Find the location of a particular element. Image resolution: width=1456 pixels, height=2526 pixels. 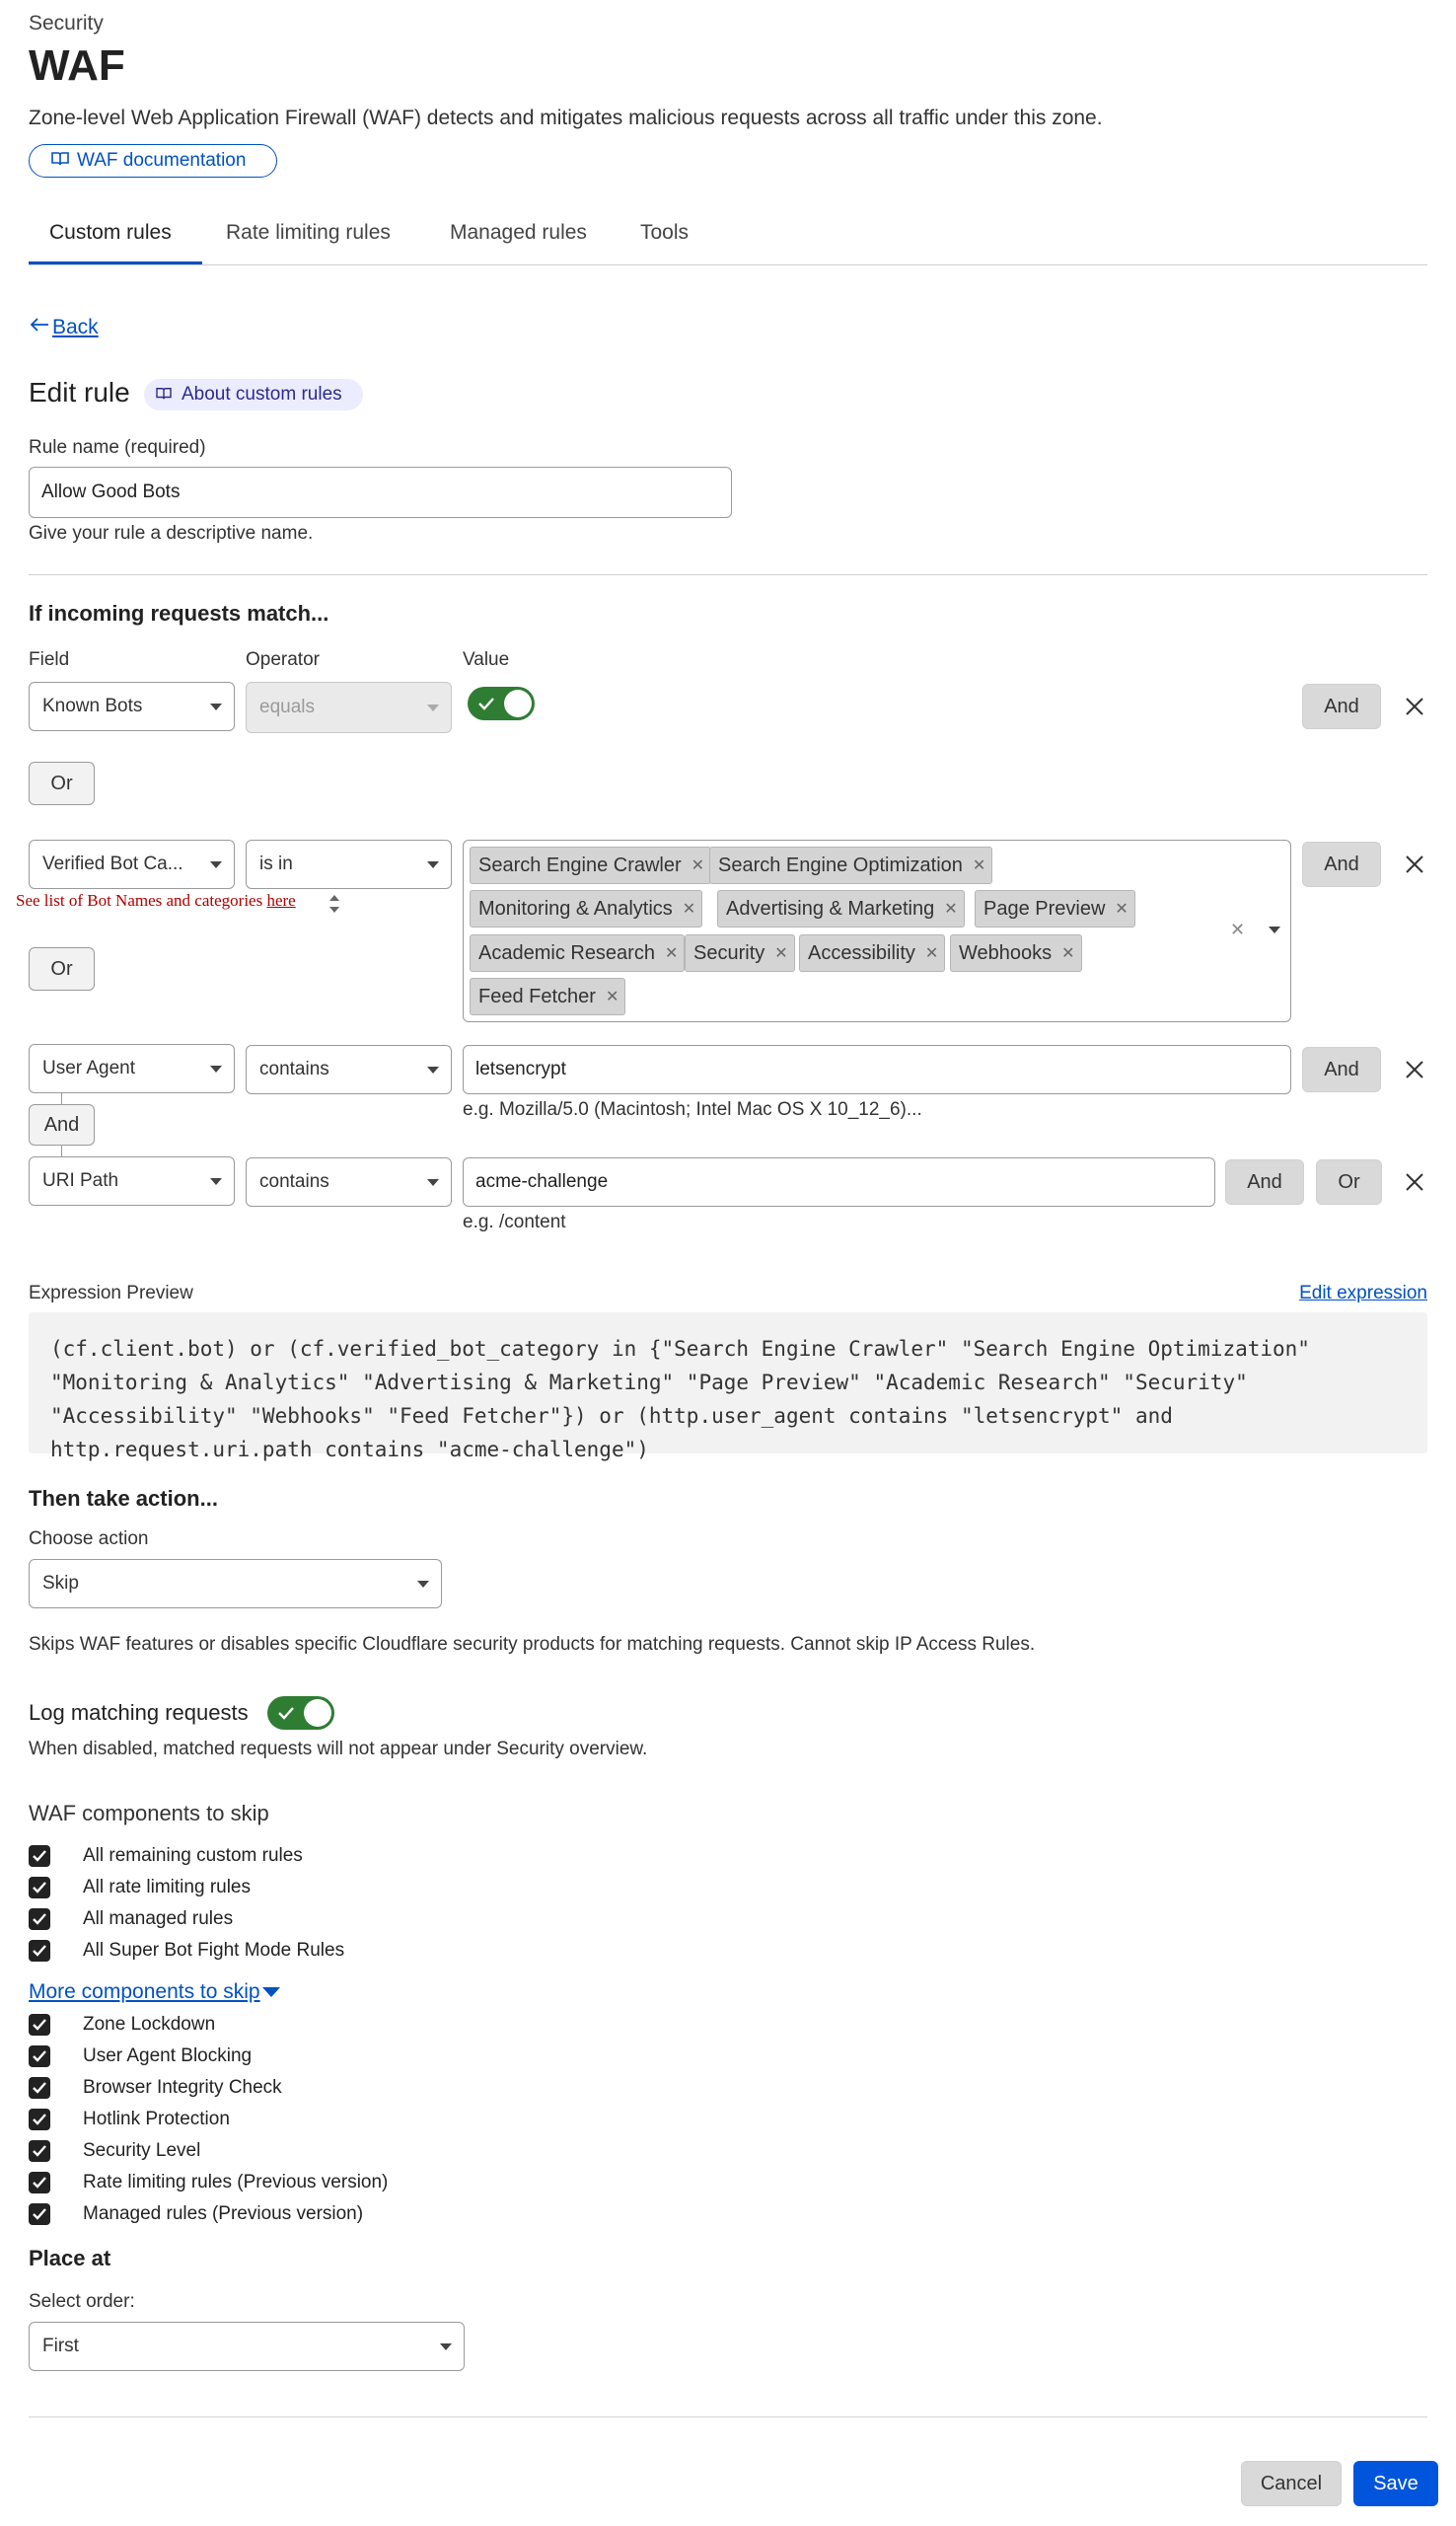

chip-academic-research: Academic Research ✕ is located at coordinates (578, 953).